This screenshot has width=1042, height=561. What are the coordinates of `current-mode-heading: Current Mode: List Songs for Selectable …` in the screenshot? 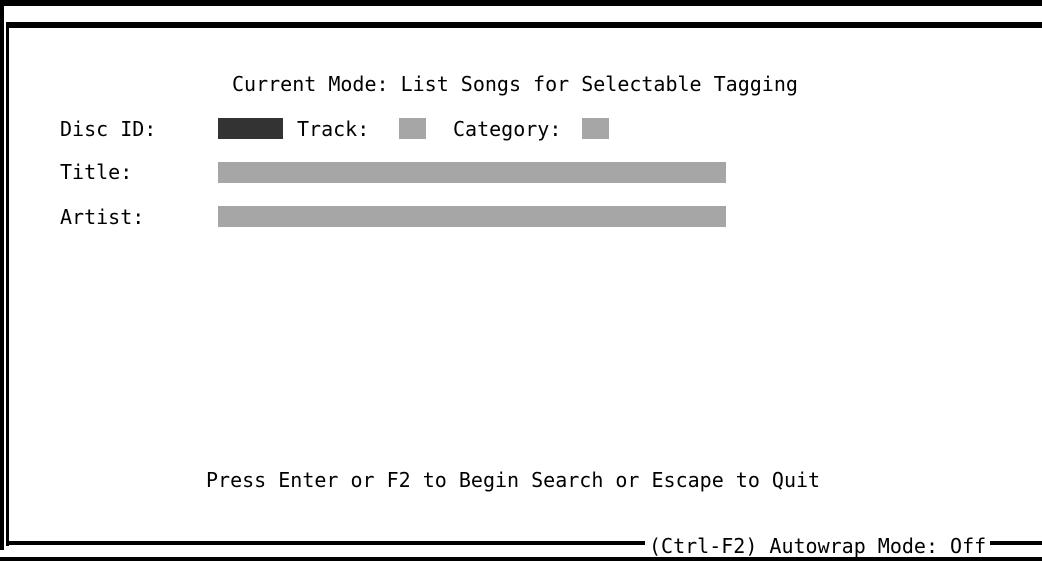 It's located at (515, 84).